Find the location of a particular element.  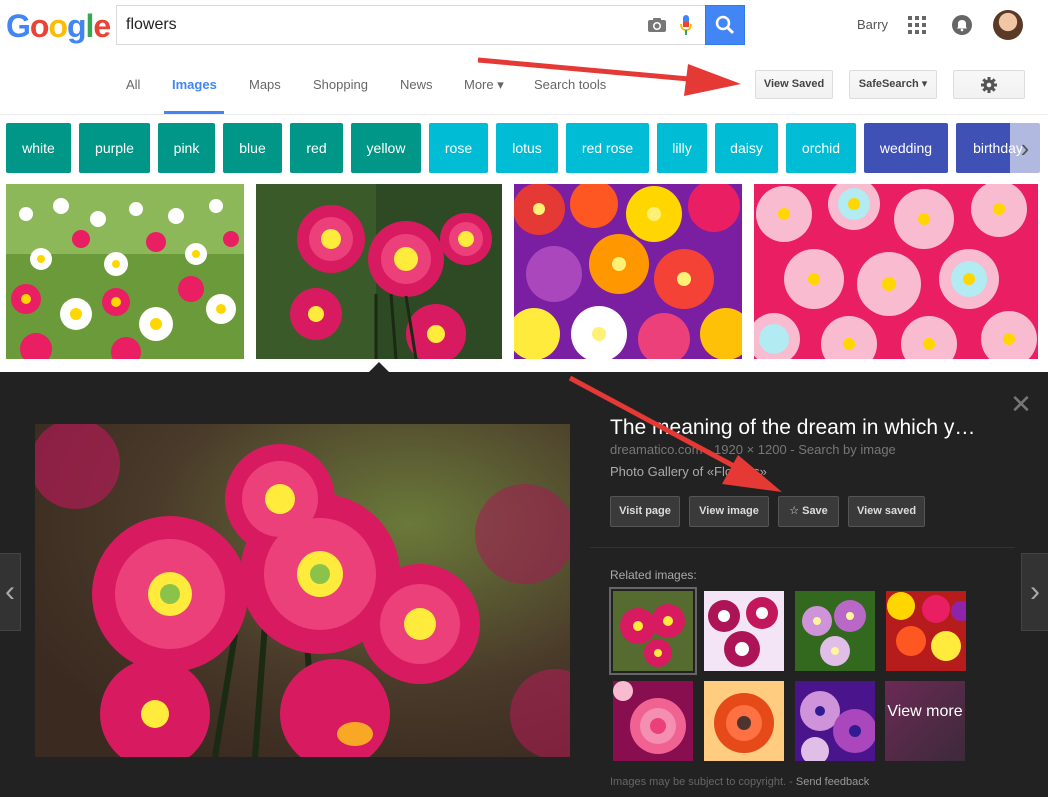

chip-rose: rose is located at coordinates (458, 148).